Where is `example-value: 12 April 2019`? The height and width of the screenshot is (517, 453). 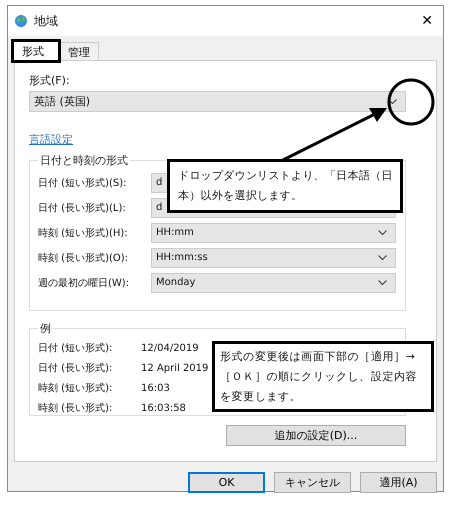
example-value: 12 April 2019 is located at coordinates (174, 368).